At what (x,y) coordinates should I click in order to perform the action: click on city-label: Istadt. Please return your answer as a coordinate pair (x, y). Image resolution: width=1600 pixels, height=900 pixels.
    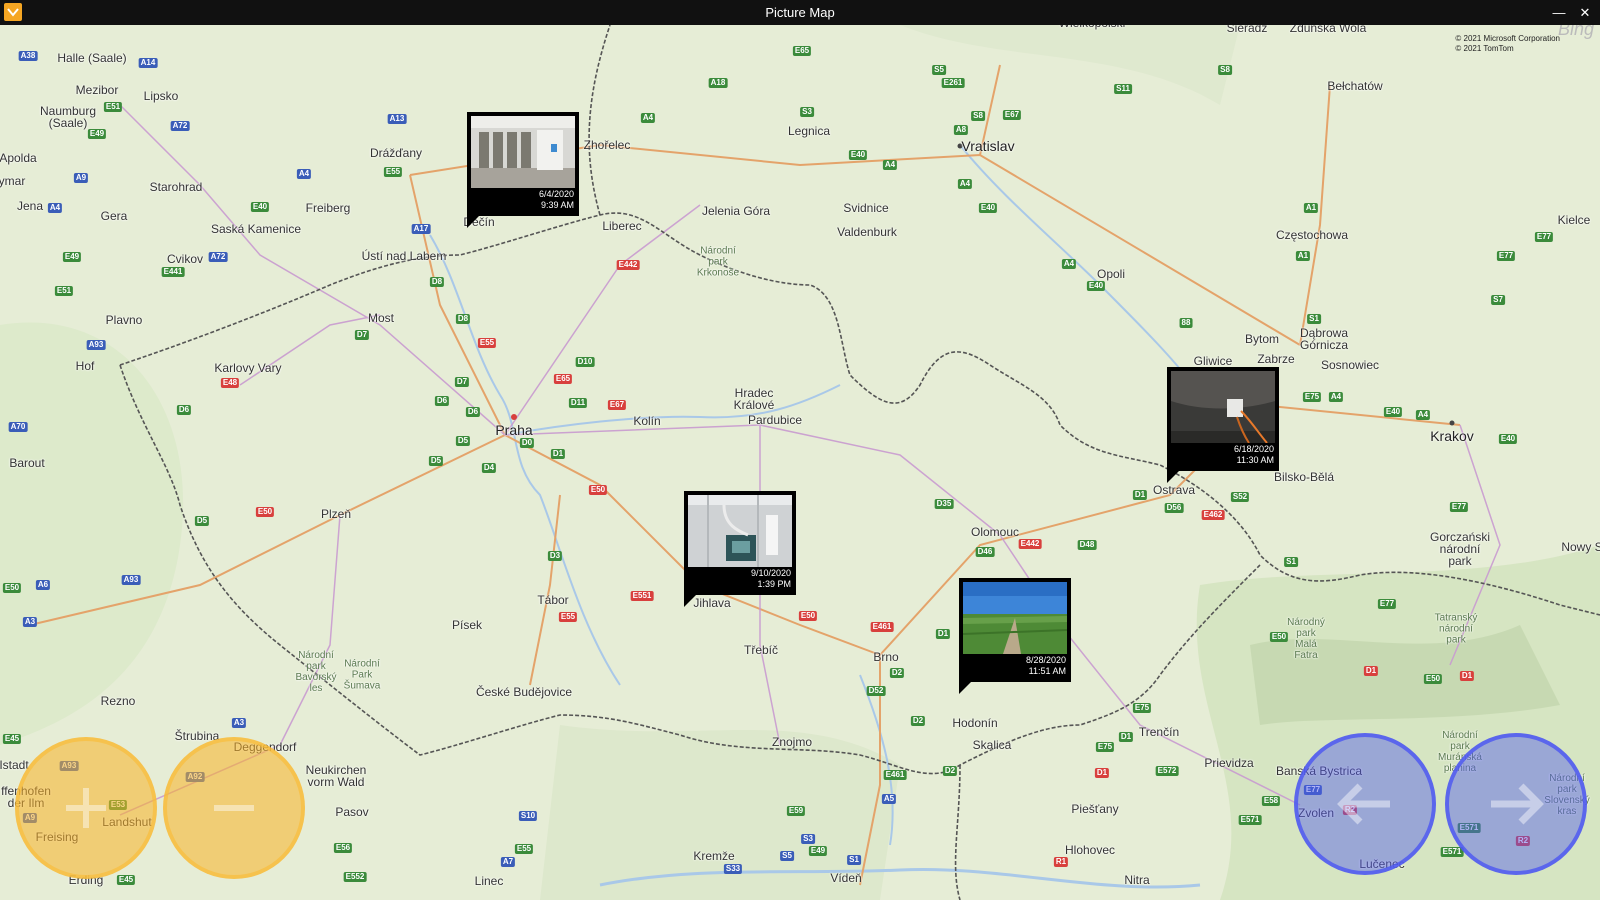
    Looking at the image, I should click on (14, 765).